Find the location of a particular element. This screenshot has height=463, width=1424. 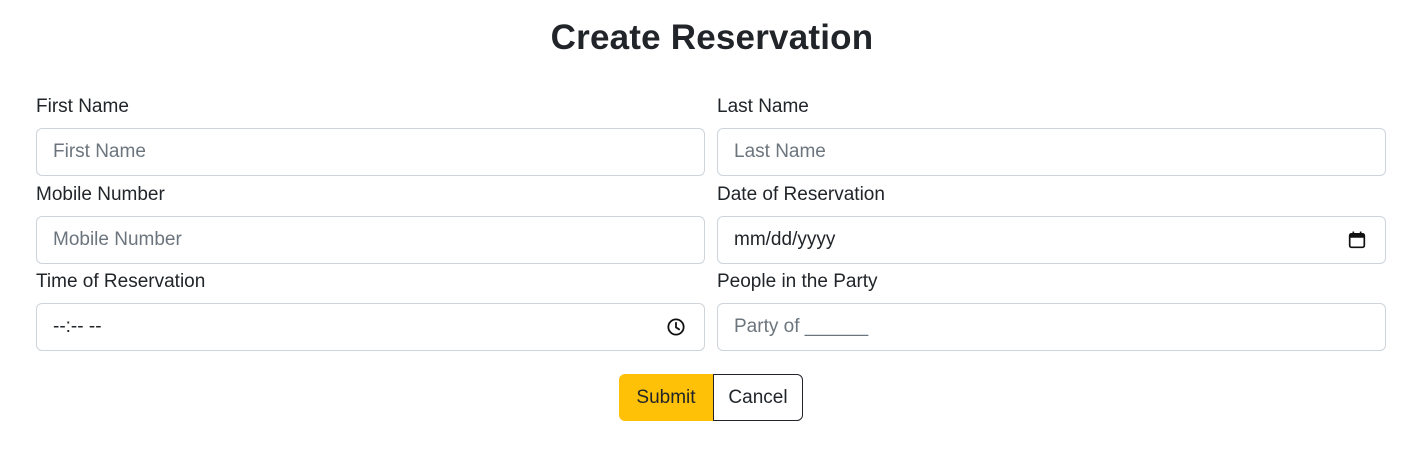

reservation-date-input: mm/dd/yyyy is located at coordinates (1051, 240).